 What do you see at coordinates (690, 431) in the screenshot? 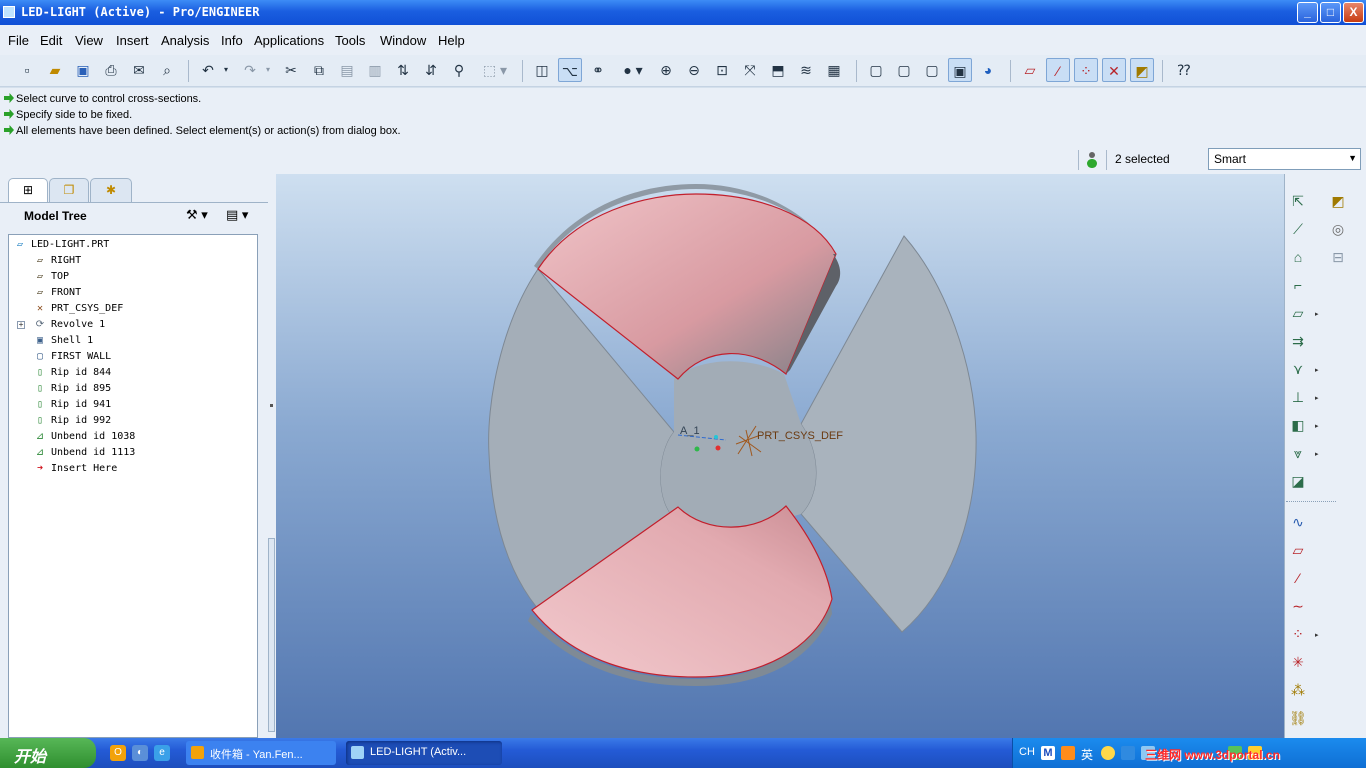
I see `datum-axis-label: A_1` at bounding box center [690, 431].